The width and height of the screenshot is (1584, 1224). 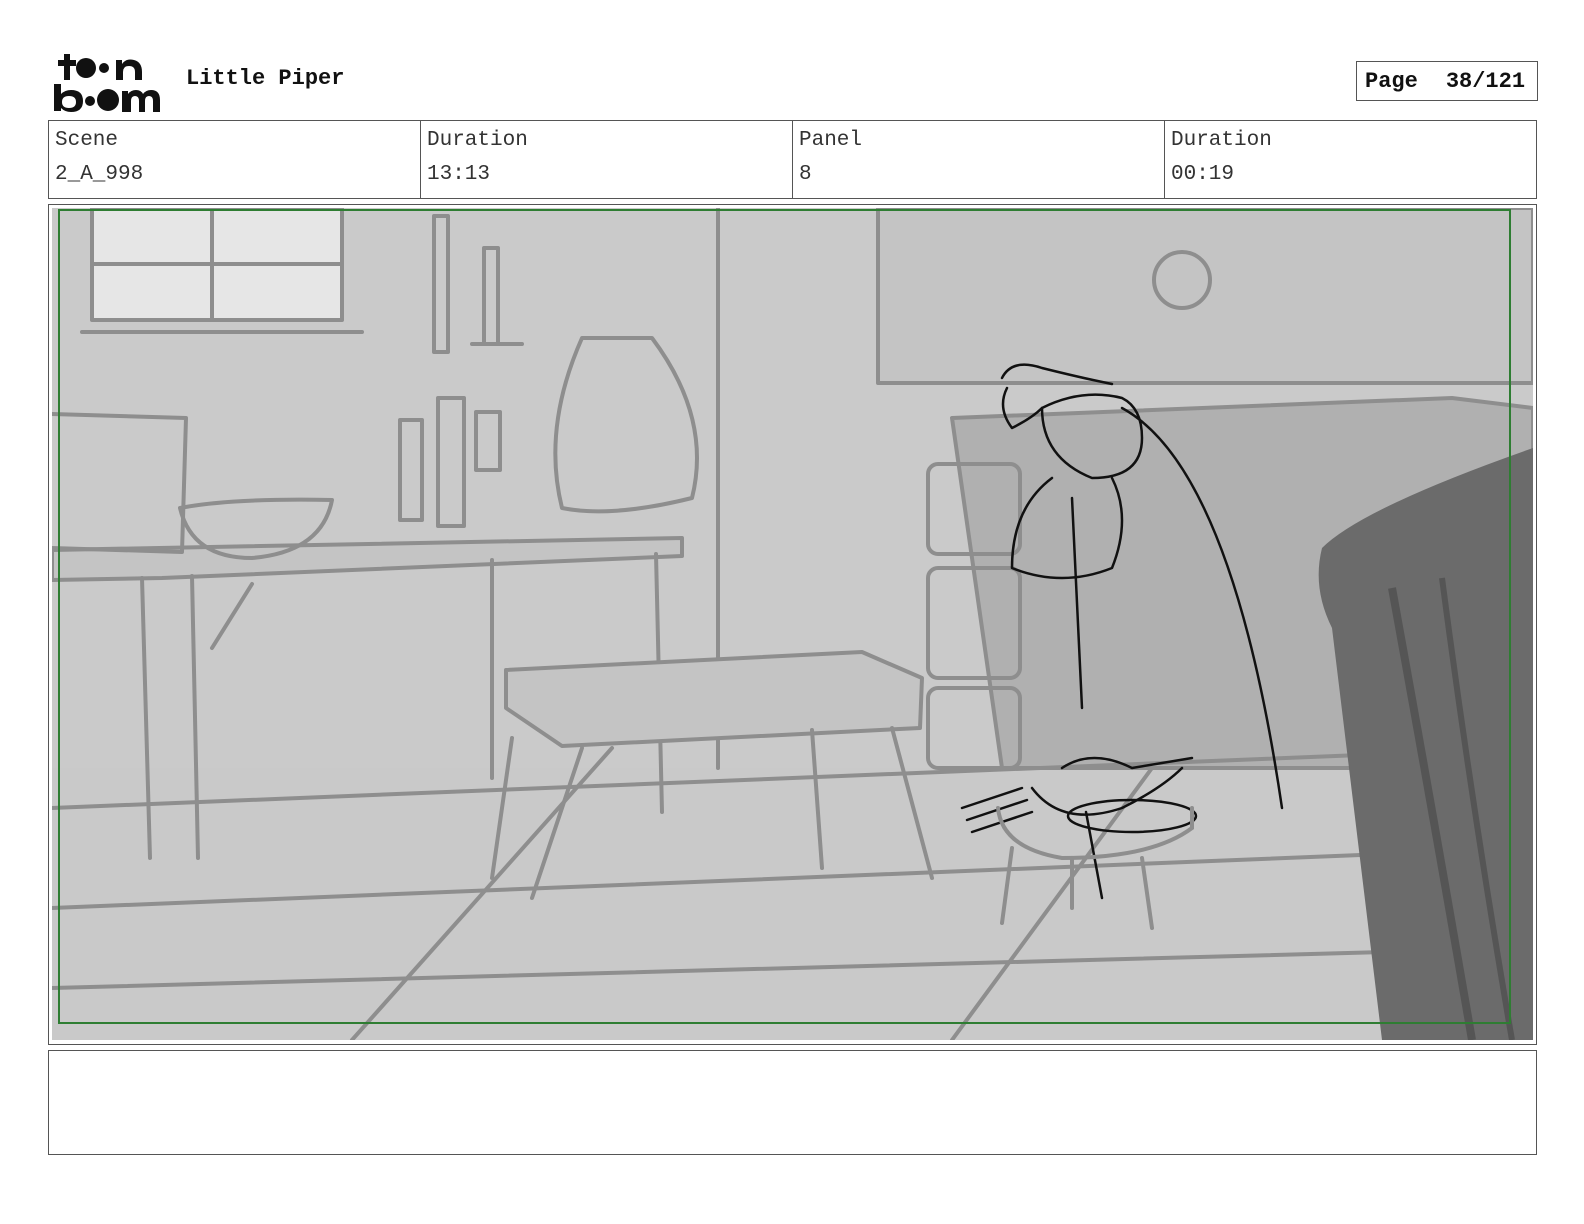 What do you see at coordinates (979, 159) in the screenshot?
I see `panel-cell: Panel 8` at bounding box center [979, 159].